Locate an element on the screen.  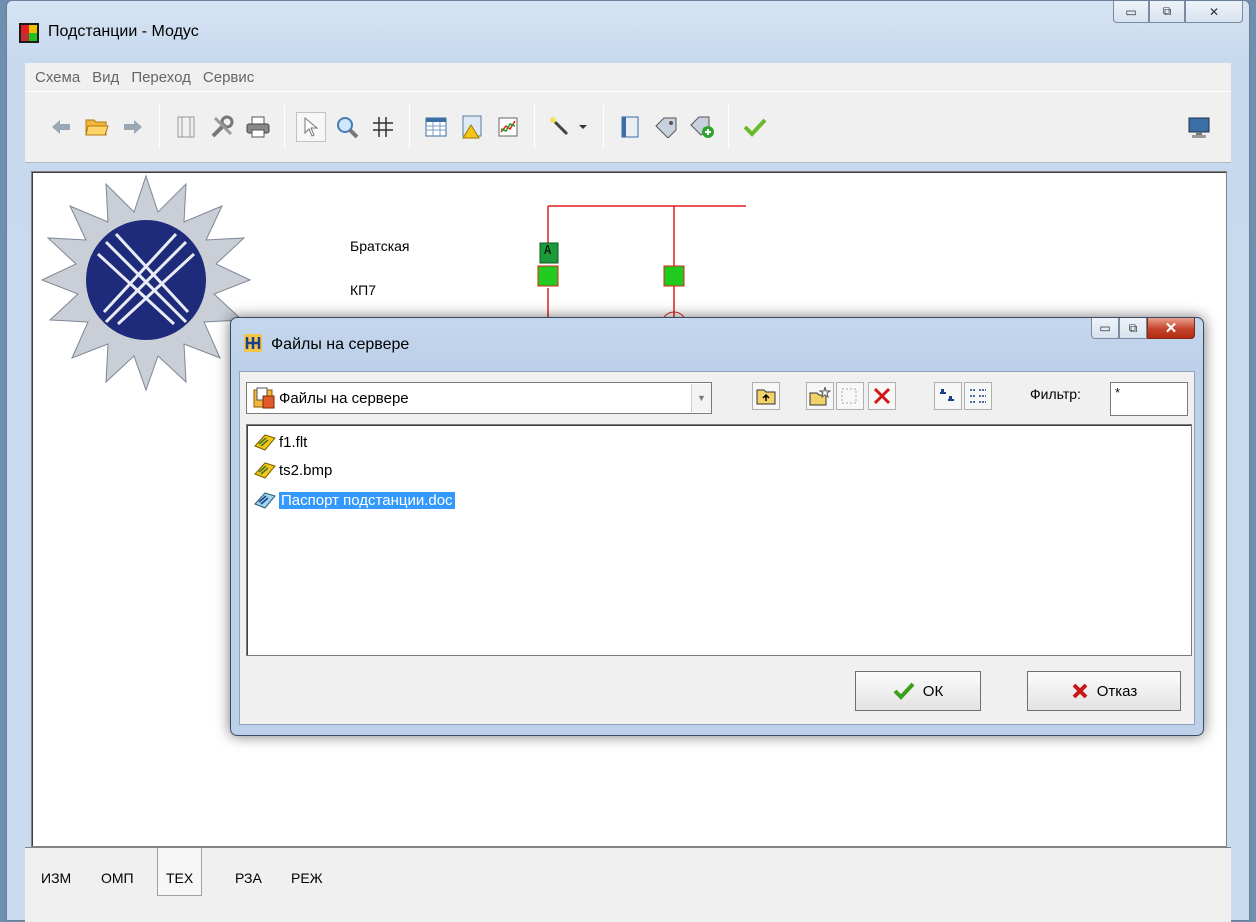
cancel-label: Отказ is located at coordinates (1117, 691).